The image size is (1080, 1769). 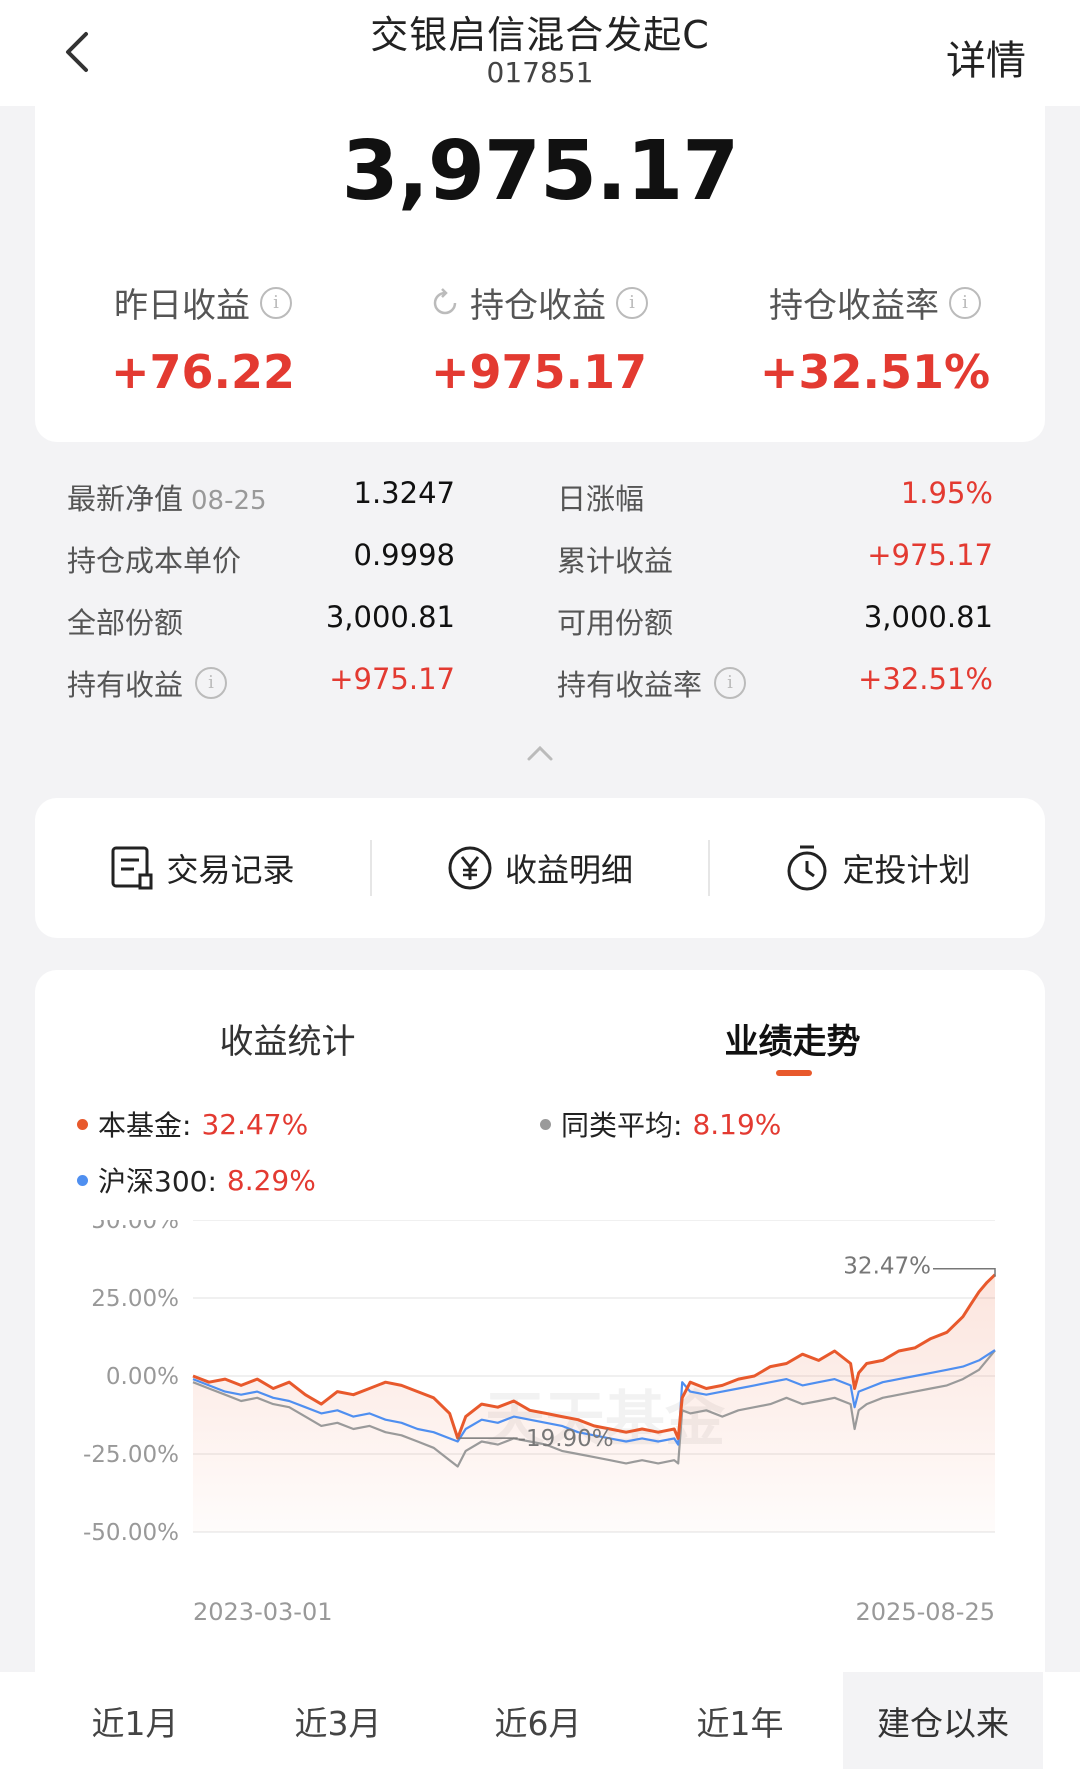 What do you see at coordinates (792, 1038) in the screenshot?
I see `tab-performance: 业绩走势` at bounding box center [792, 1038].